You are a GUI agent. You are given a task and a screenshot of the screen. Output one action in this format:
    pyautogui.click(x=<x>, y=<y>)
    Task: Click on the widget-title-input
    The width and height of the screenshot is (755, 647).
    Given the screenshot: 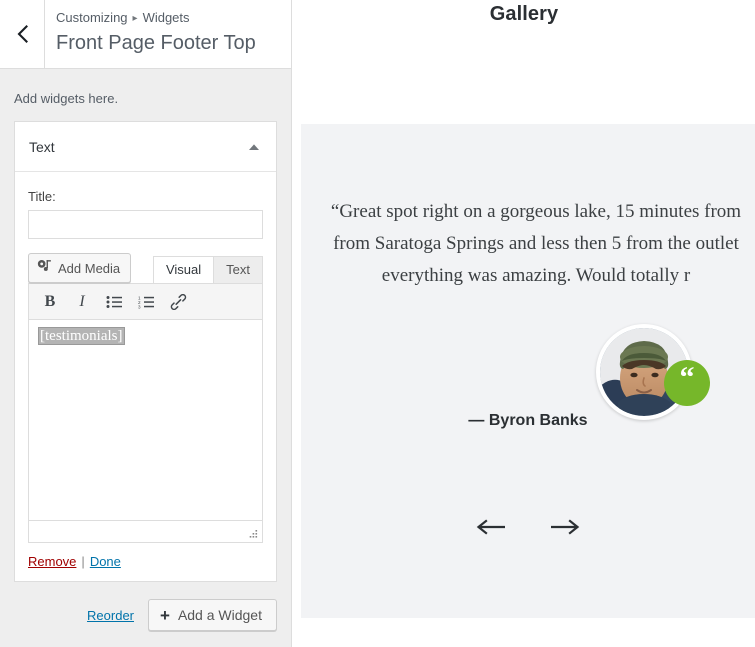 What is the action you would take?
    pyautogui.click(x=145, y=224)
    